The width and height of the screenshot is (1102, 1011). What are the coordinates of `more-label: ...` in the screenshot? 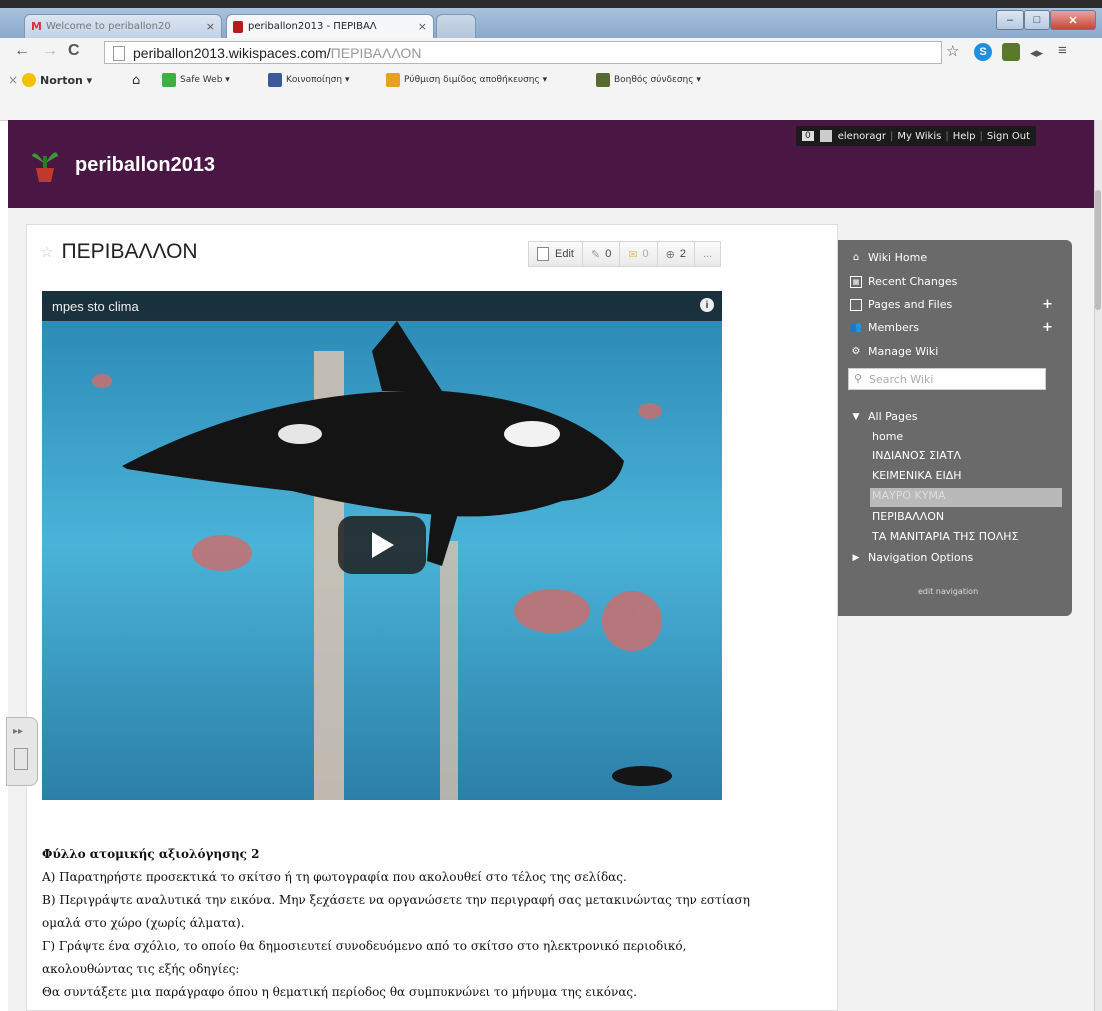 It's located at (708, 254).